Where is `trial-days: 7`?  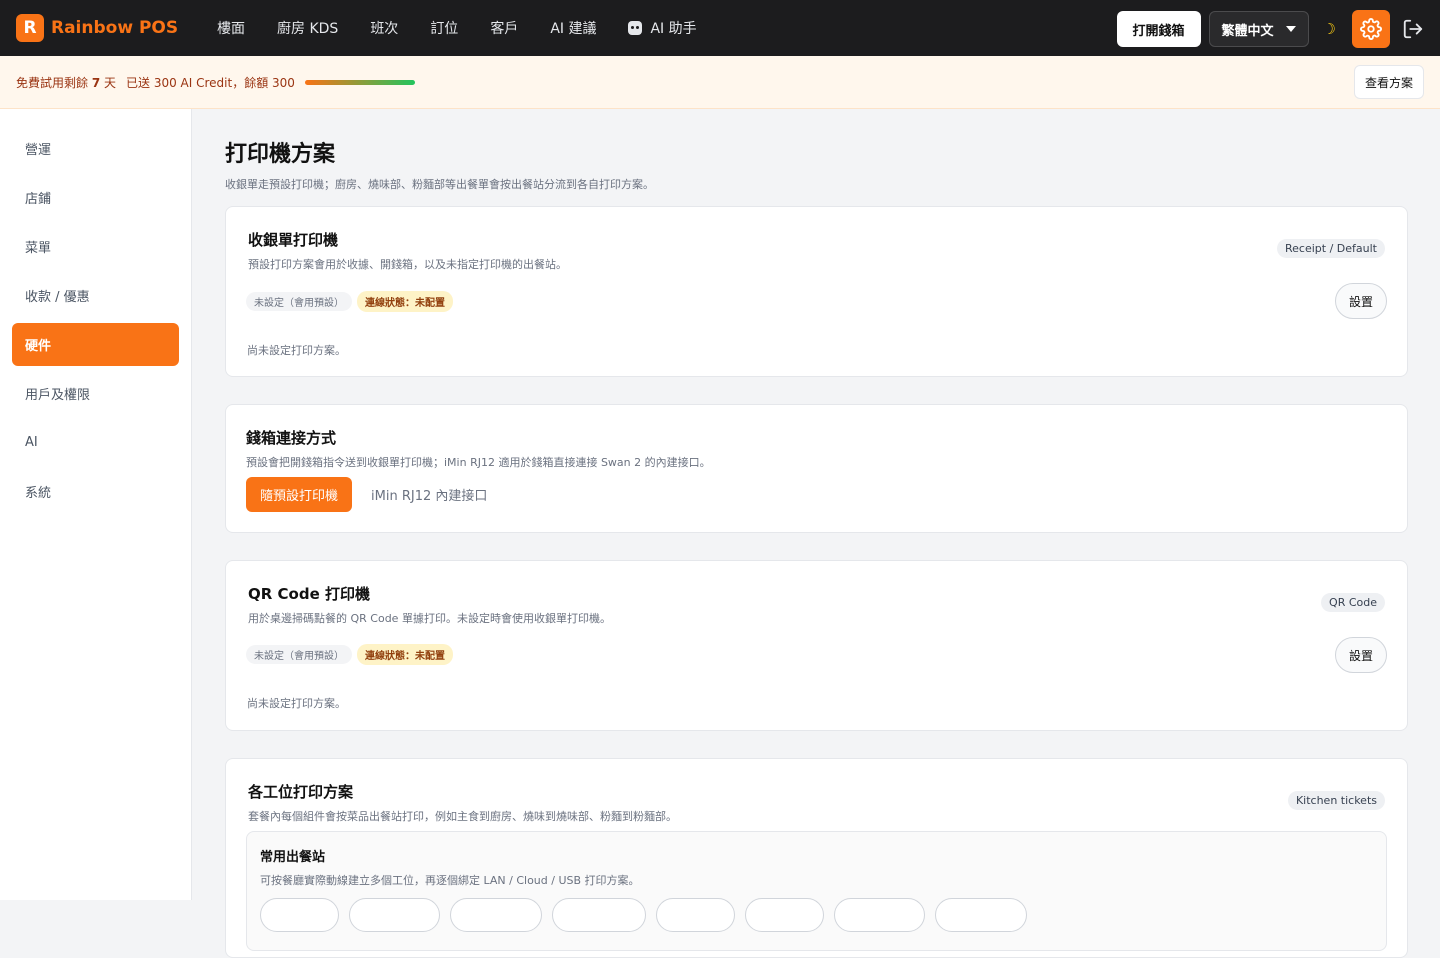 trial-days: 7 is located at coordinates (96, 82).